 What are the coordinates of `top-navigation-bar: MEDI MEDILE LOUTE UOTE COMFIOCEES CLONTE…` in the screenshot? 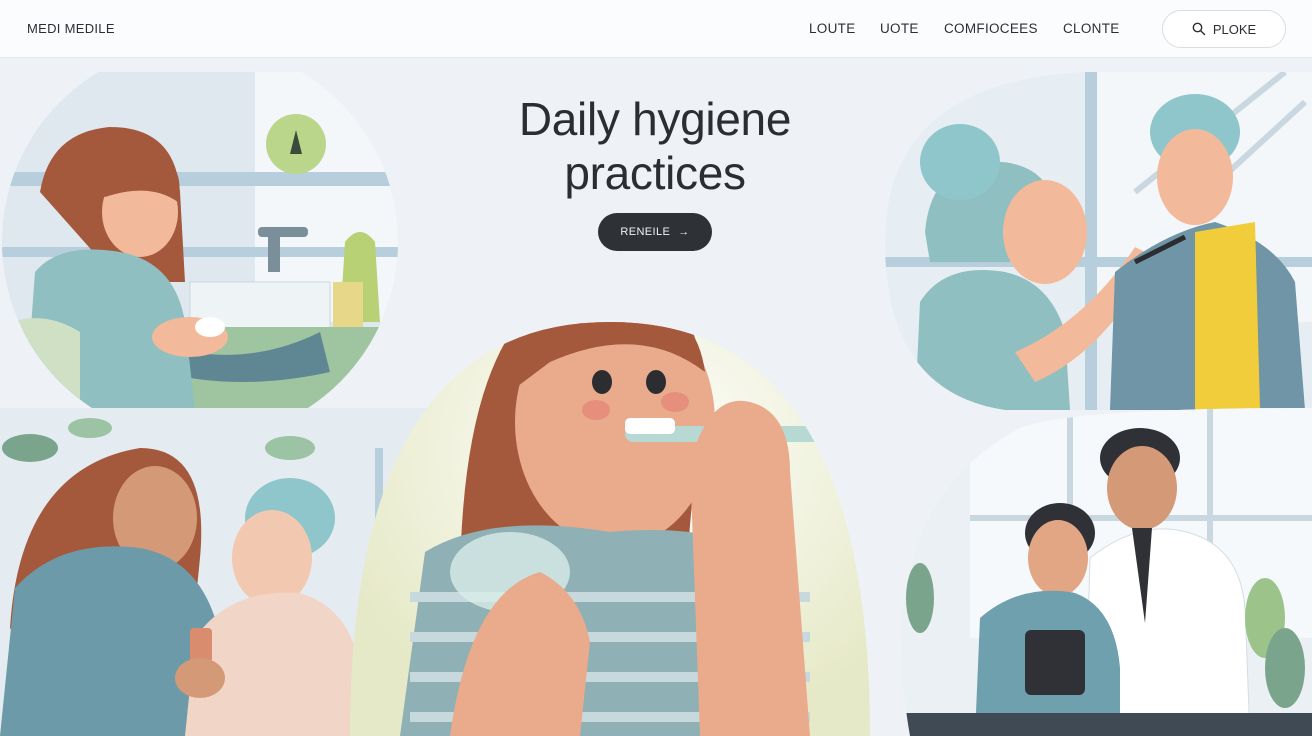 It's located at (656, 29).